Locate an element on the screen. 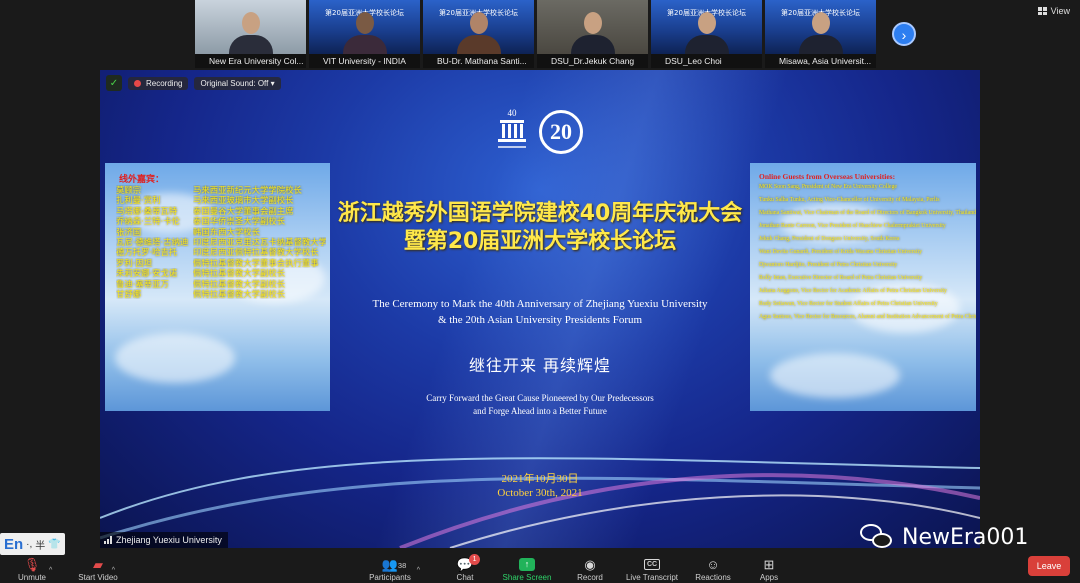  guest-name: 扎利曼·赏利 is located at coordinates (138, 200).